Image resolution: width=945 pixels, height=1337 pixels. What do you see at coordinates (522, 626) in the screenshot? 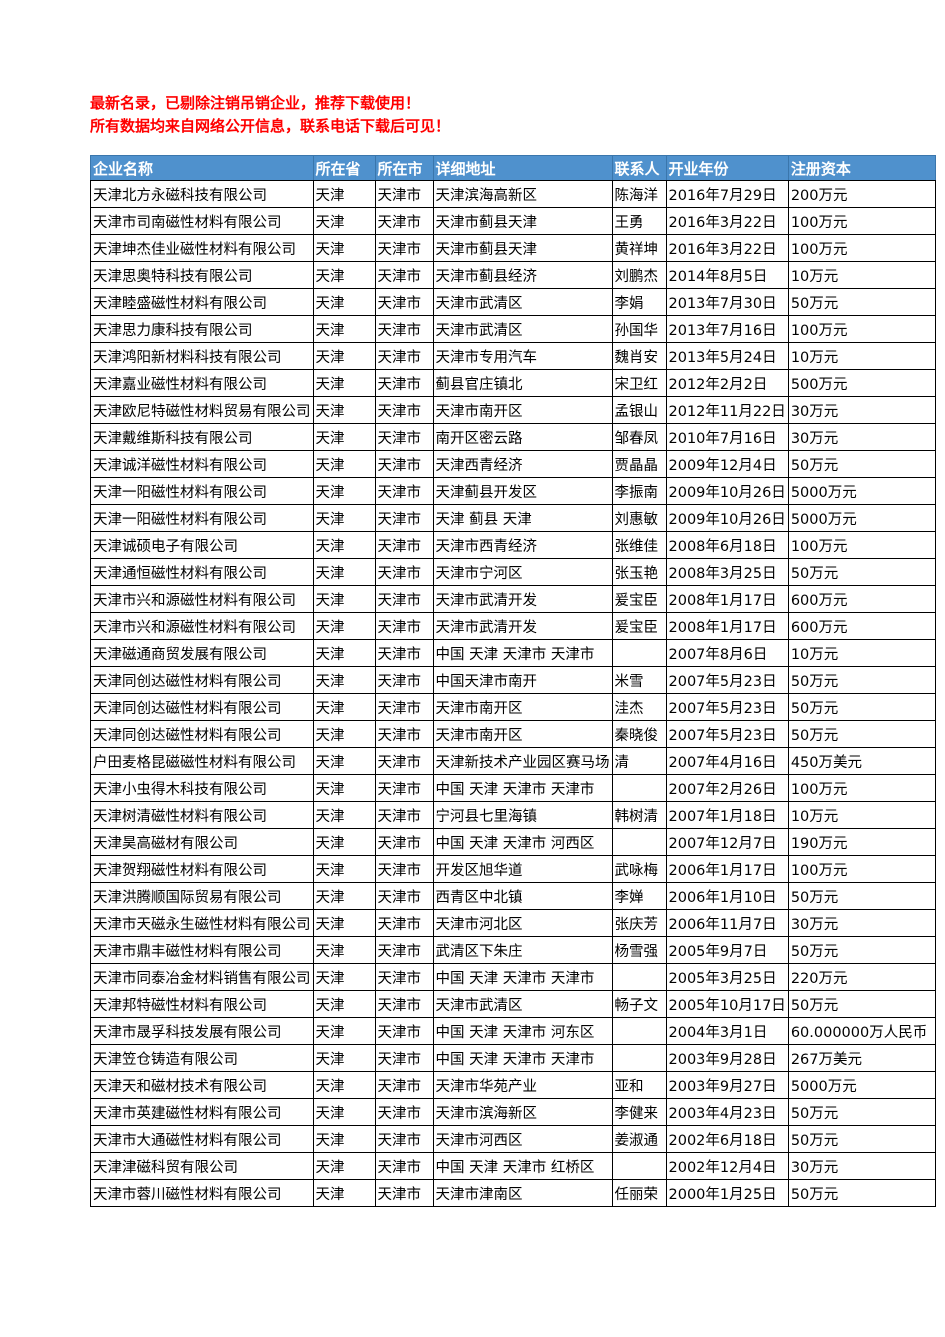
I see `cell-address: 天津市武清开发` at bounding box center [522, 626].